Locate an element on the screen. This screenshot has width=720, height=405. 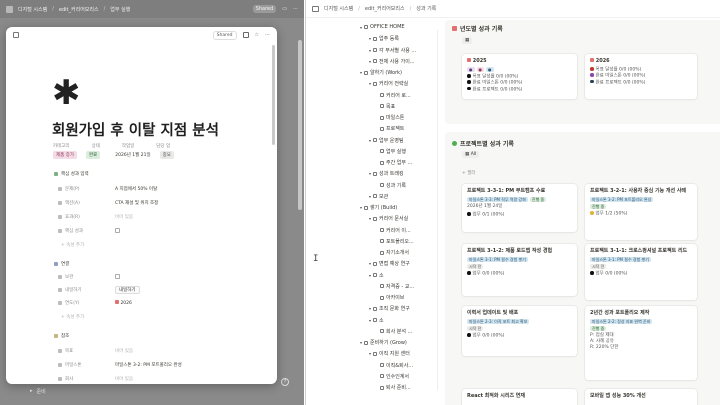
section-core: 핵심 성과 입력 is located at coordinates (71, 174).